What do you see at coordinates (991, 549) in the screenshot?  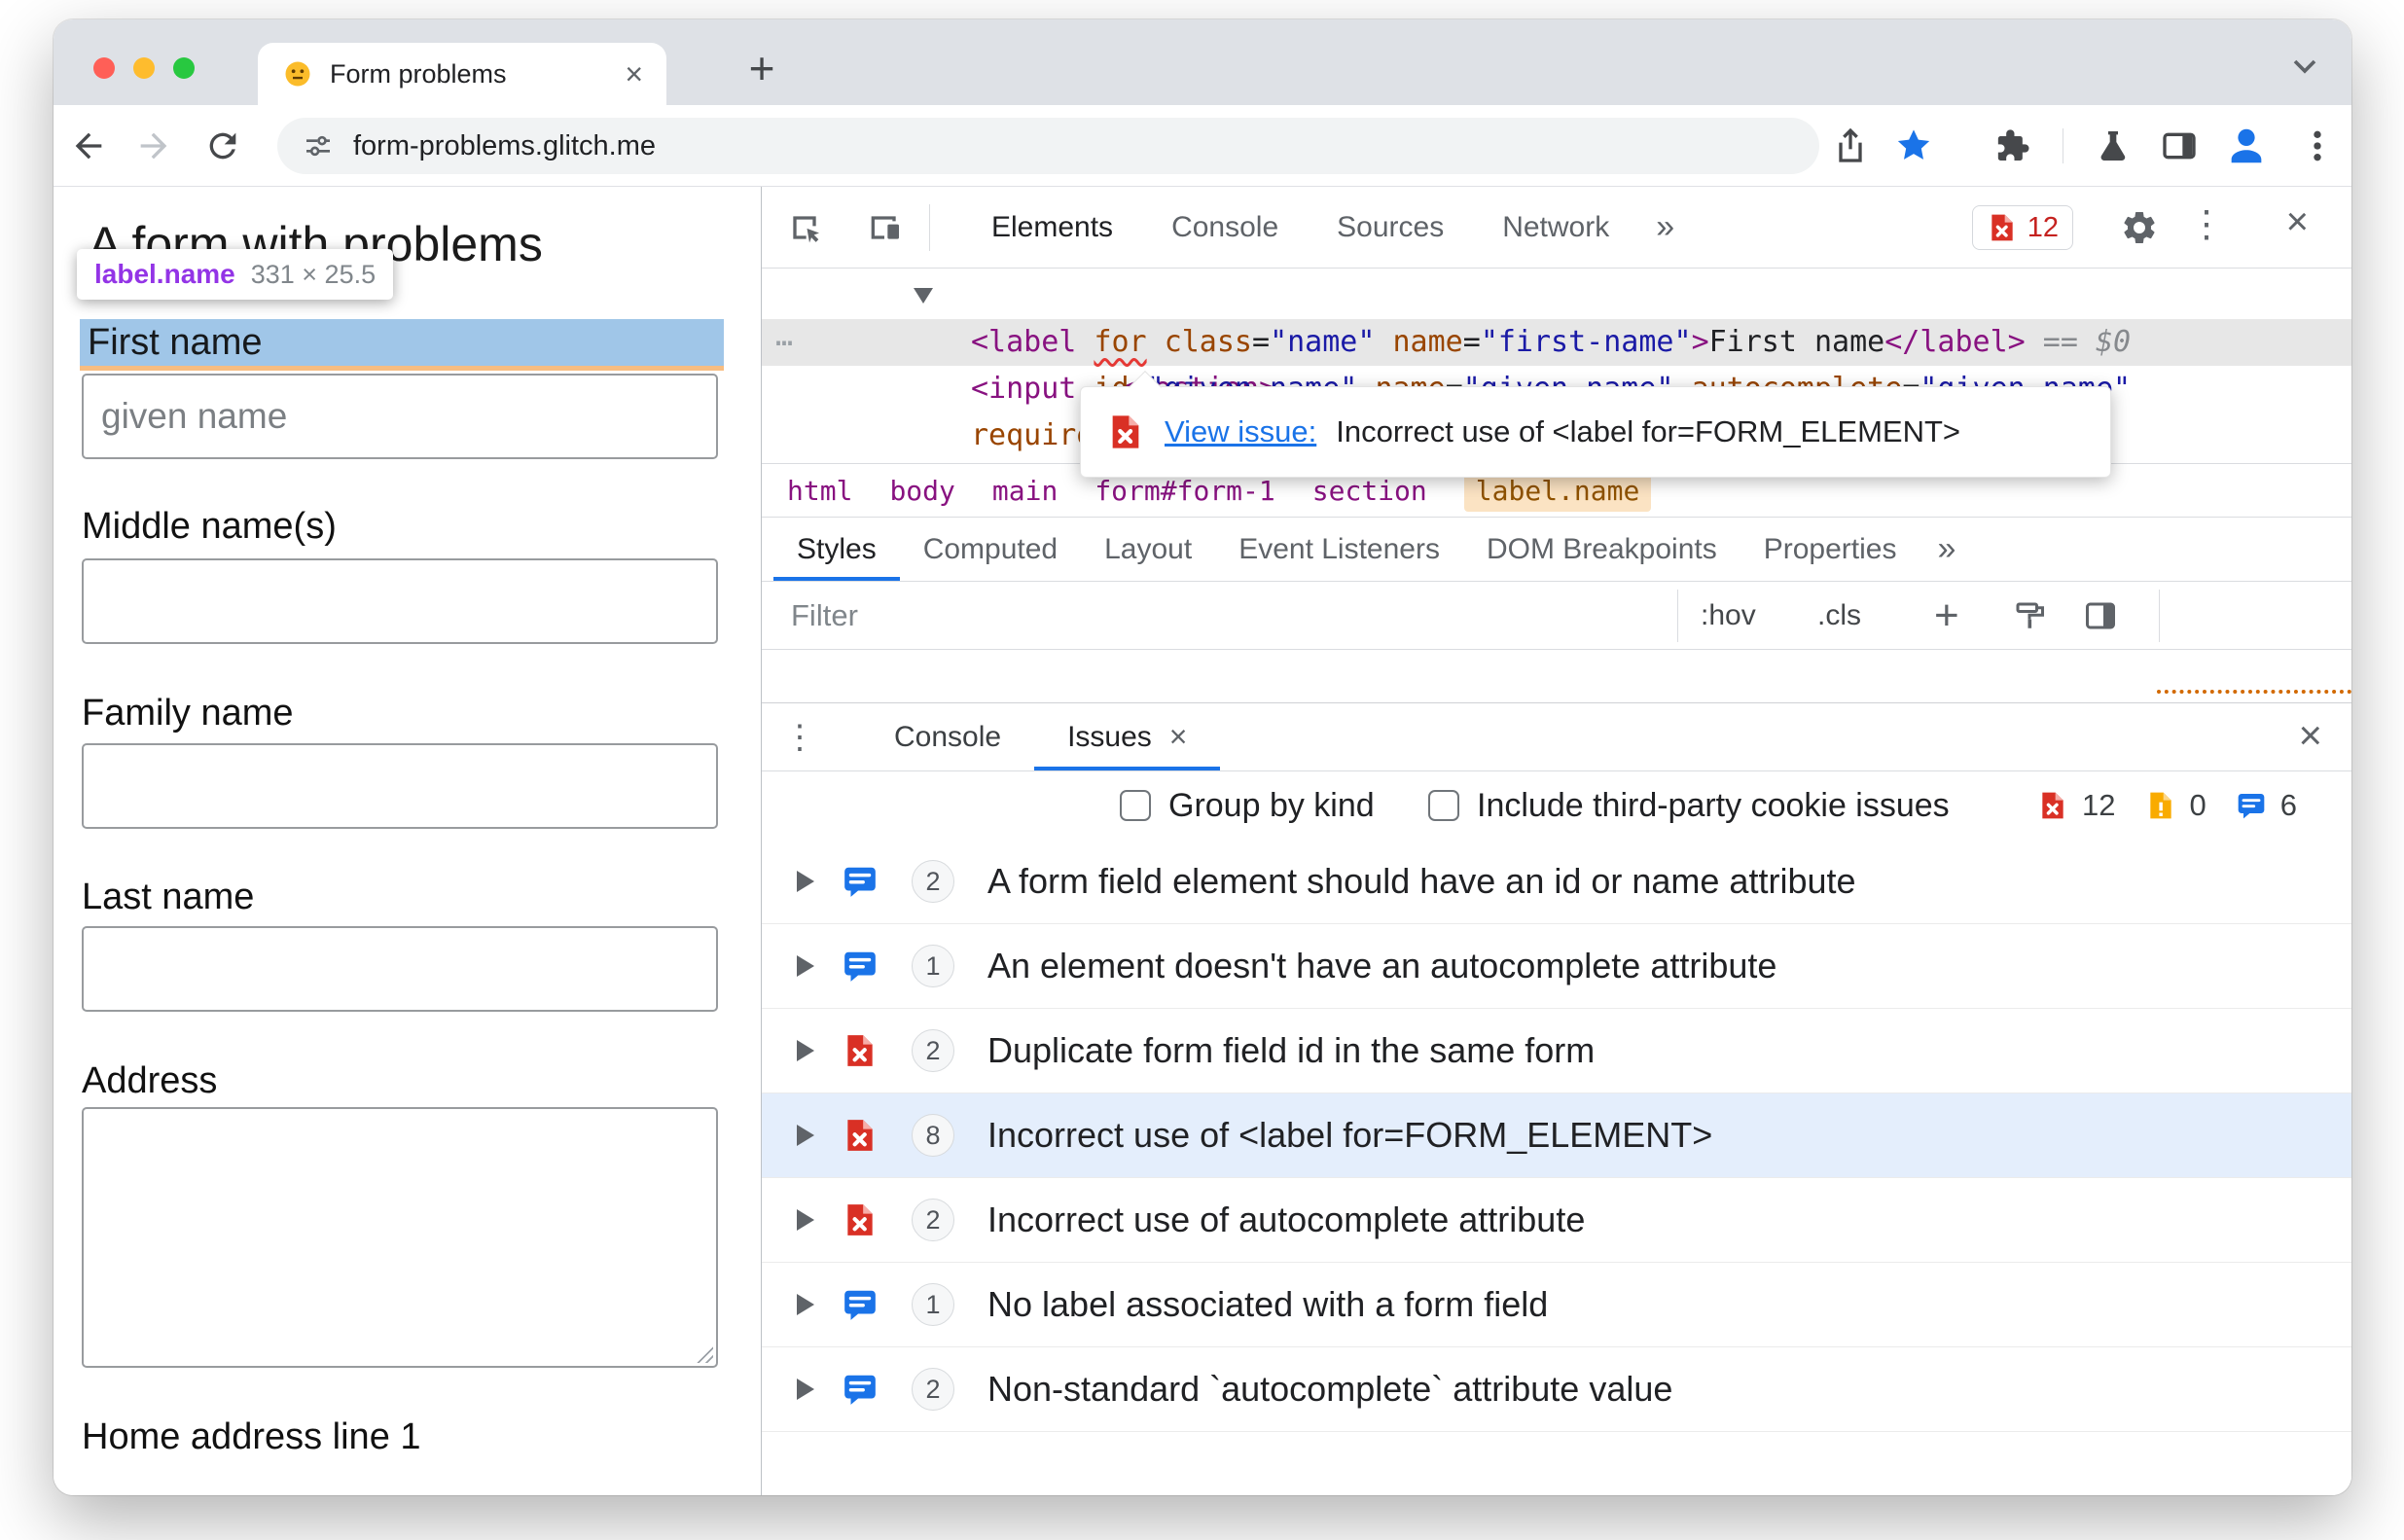 I see `tab-computed: Computed` at bounding box center [991, 549].